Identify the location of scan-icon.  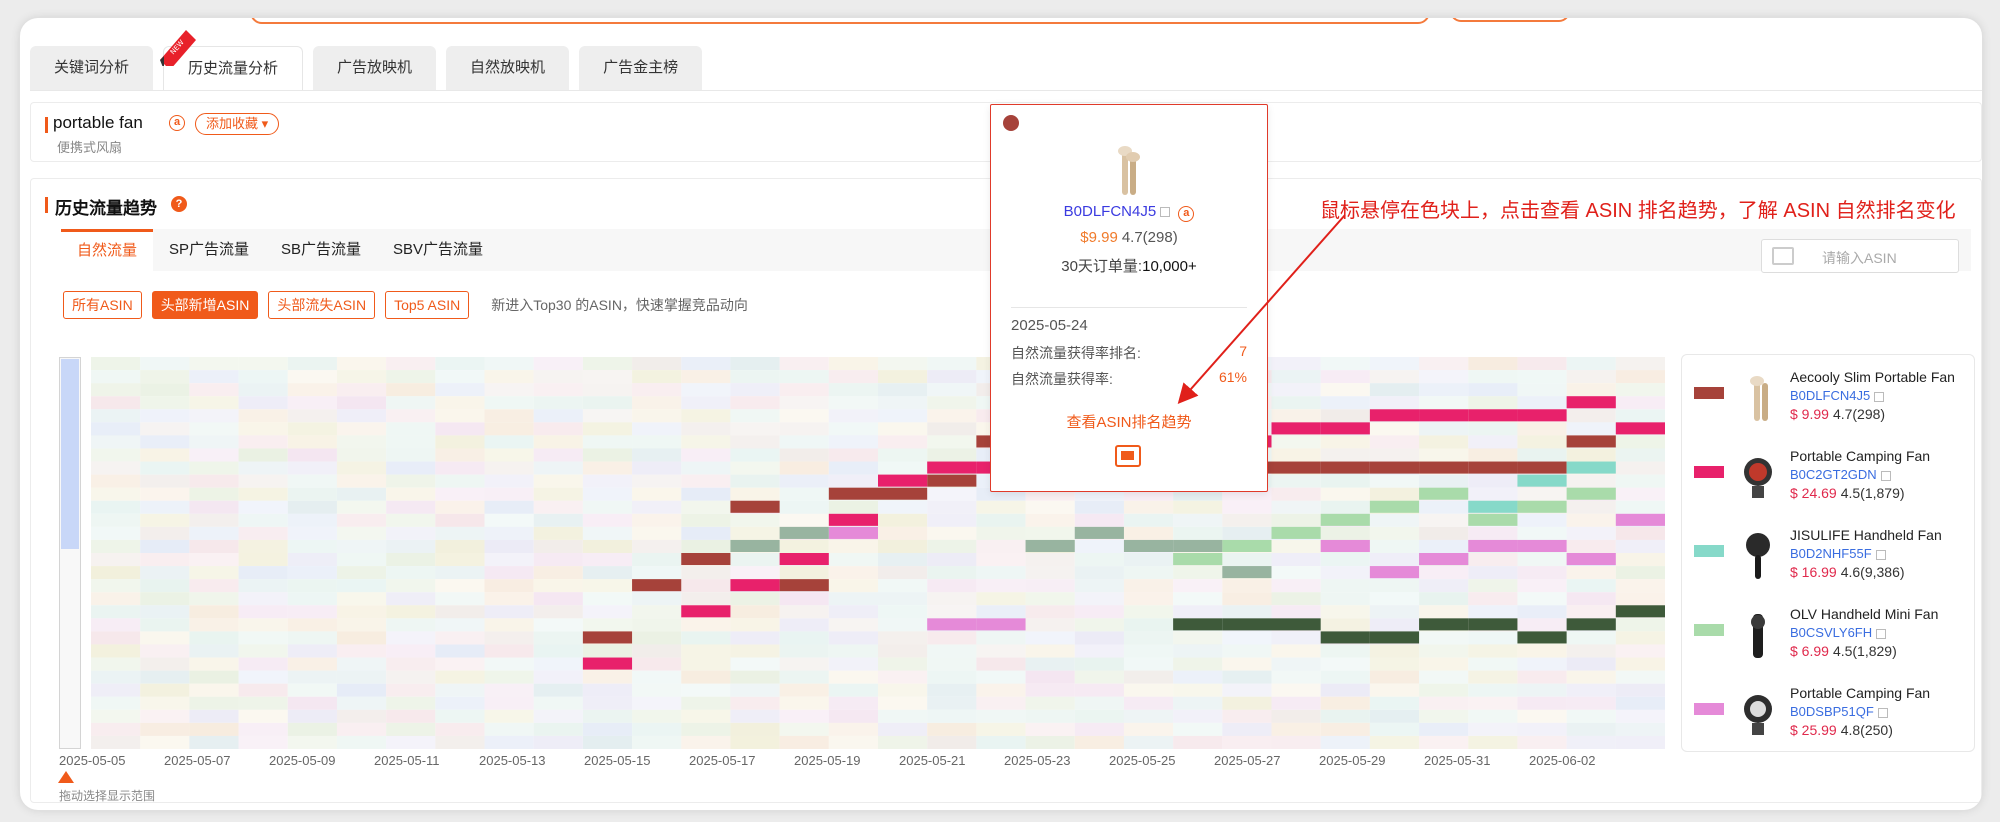
(1128, 456).